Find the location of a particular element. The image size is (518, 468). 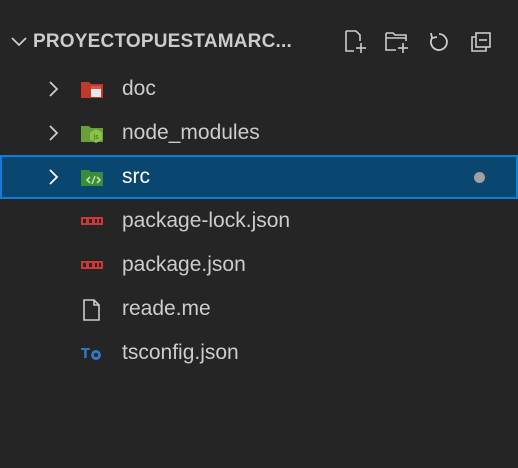

tree-item-src: src is located at coordinates (259, 177).